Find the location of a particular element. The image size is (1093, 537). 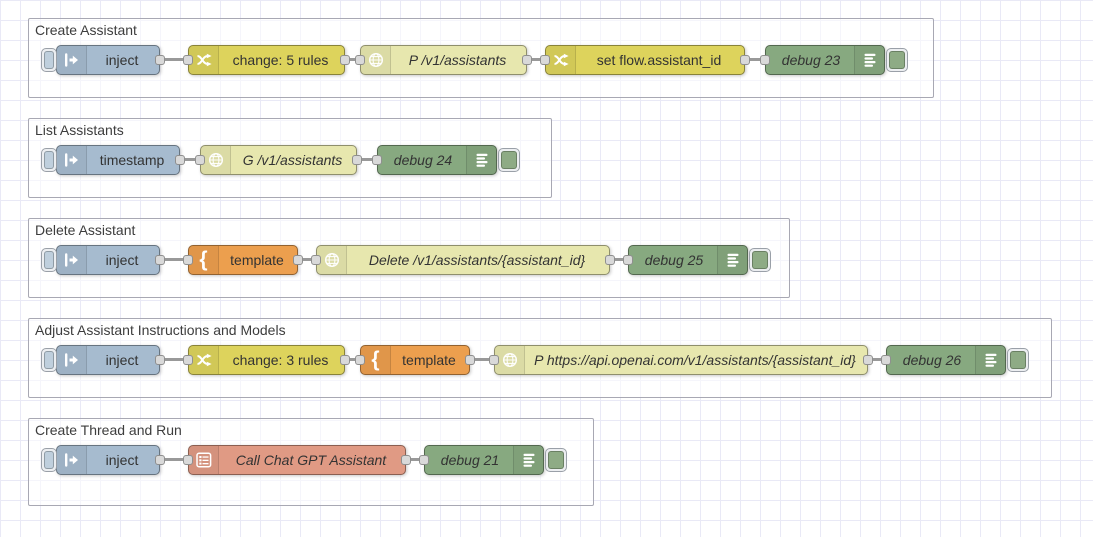

node-label: debug 24 is located at coordinates (423, 160).